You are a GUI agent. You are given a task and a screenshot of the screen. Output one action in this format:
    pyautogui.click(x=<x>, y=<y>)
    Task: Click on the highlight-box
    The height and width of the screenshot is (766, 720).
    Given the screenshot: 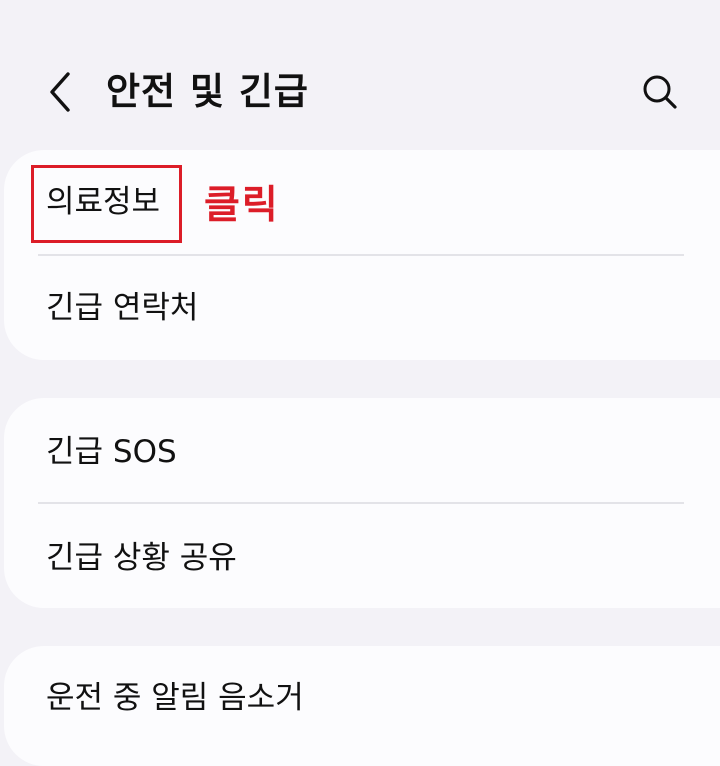 What is the action you would take?
    pyautogui.click(x=106, y=204)
    